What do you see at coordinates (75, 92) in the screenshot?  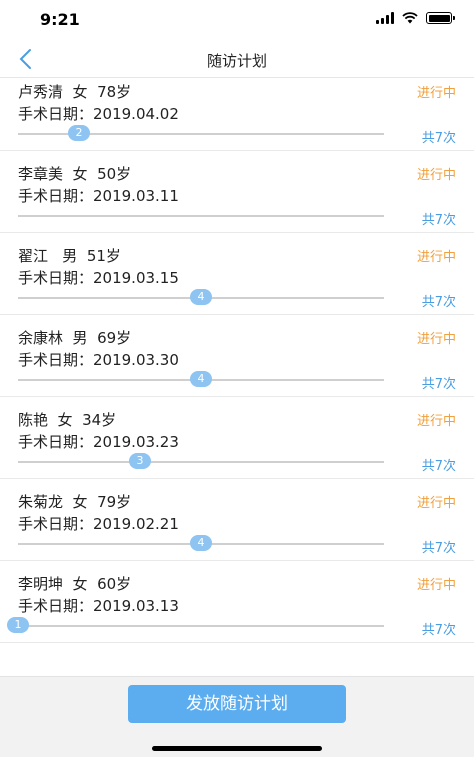 I see `patient-info: 卢秀清 女 78岁` at bounding box center [75, 92].